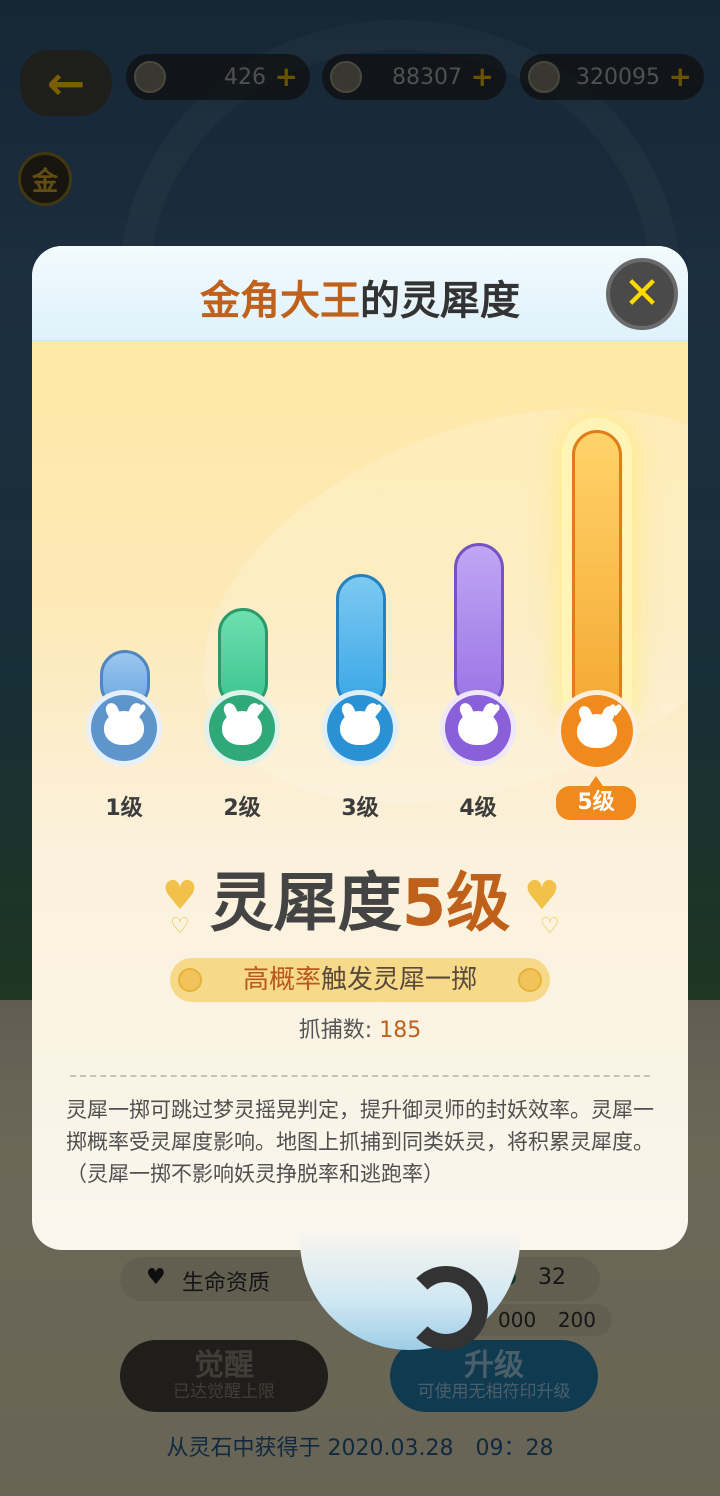 Image resolution: width=720 pixels, height=1496 pixels. Describe the element at coordinates (360, 808) in the screenshot. I see `level-3-label: 3级` at that location.